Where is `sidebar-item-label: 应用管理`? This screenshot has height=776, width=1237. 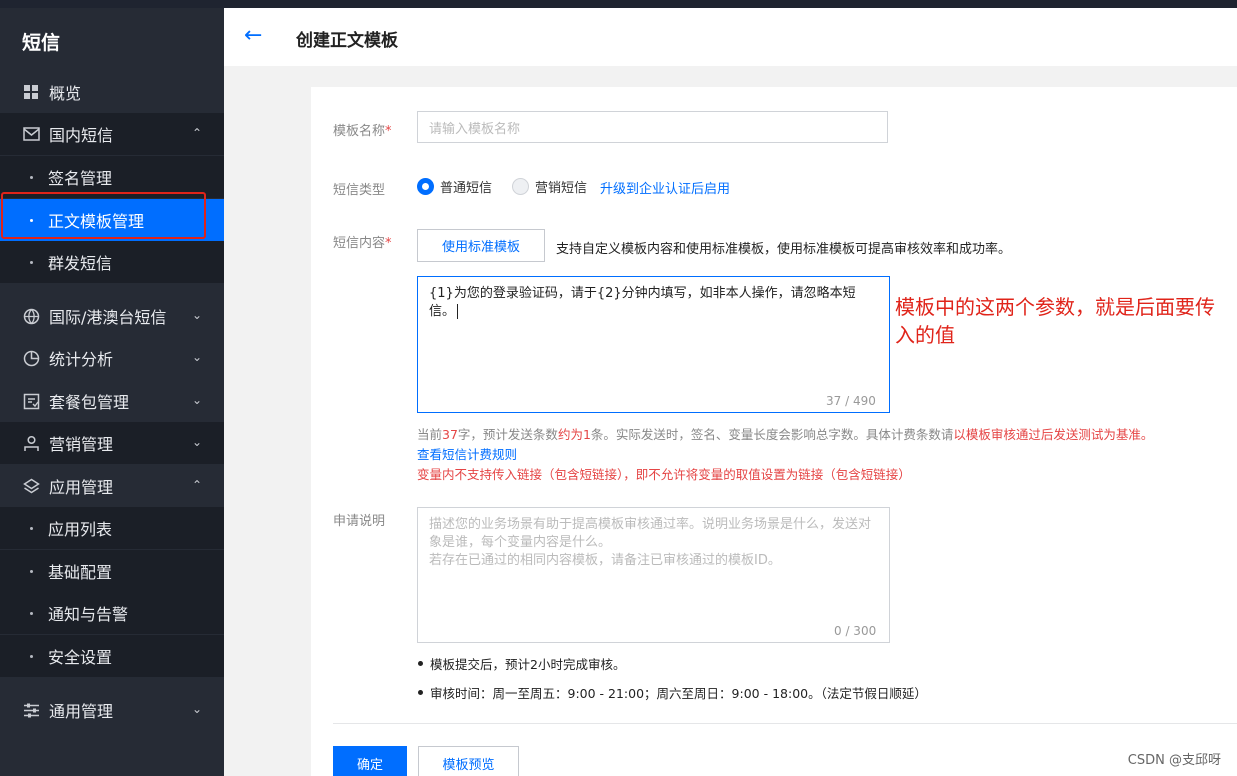
sidebar-item-label: 应用管理 is located at coordinates (81, 487).